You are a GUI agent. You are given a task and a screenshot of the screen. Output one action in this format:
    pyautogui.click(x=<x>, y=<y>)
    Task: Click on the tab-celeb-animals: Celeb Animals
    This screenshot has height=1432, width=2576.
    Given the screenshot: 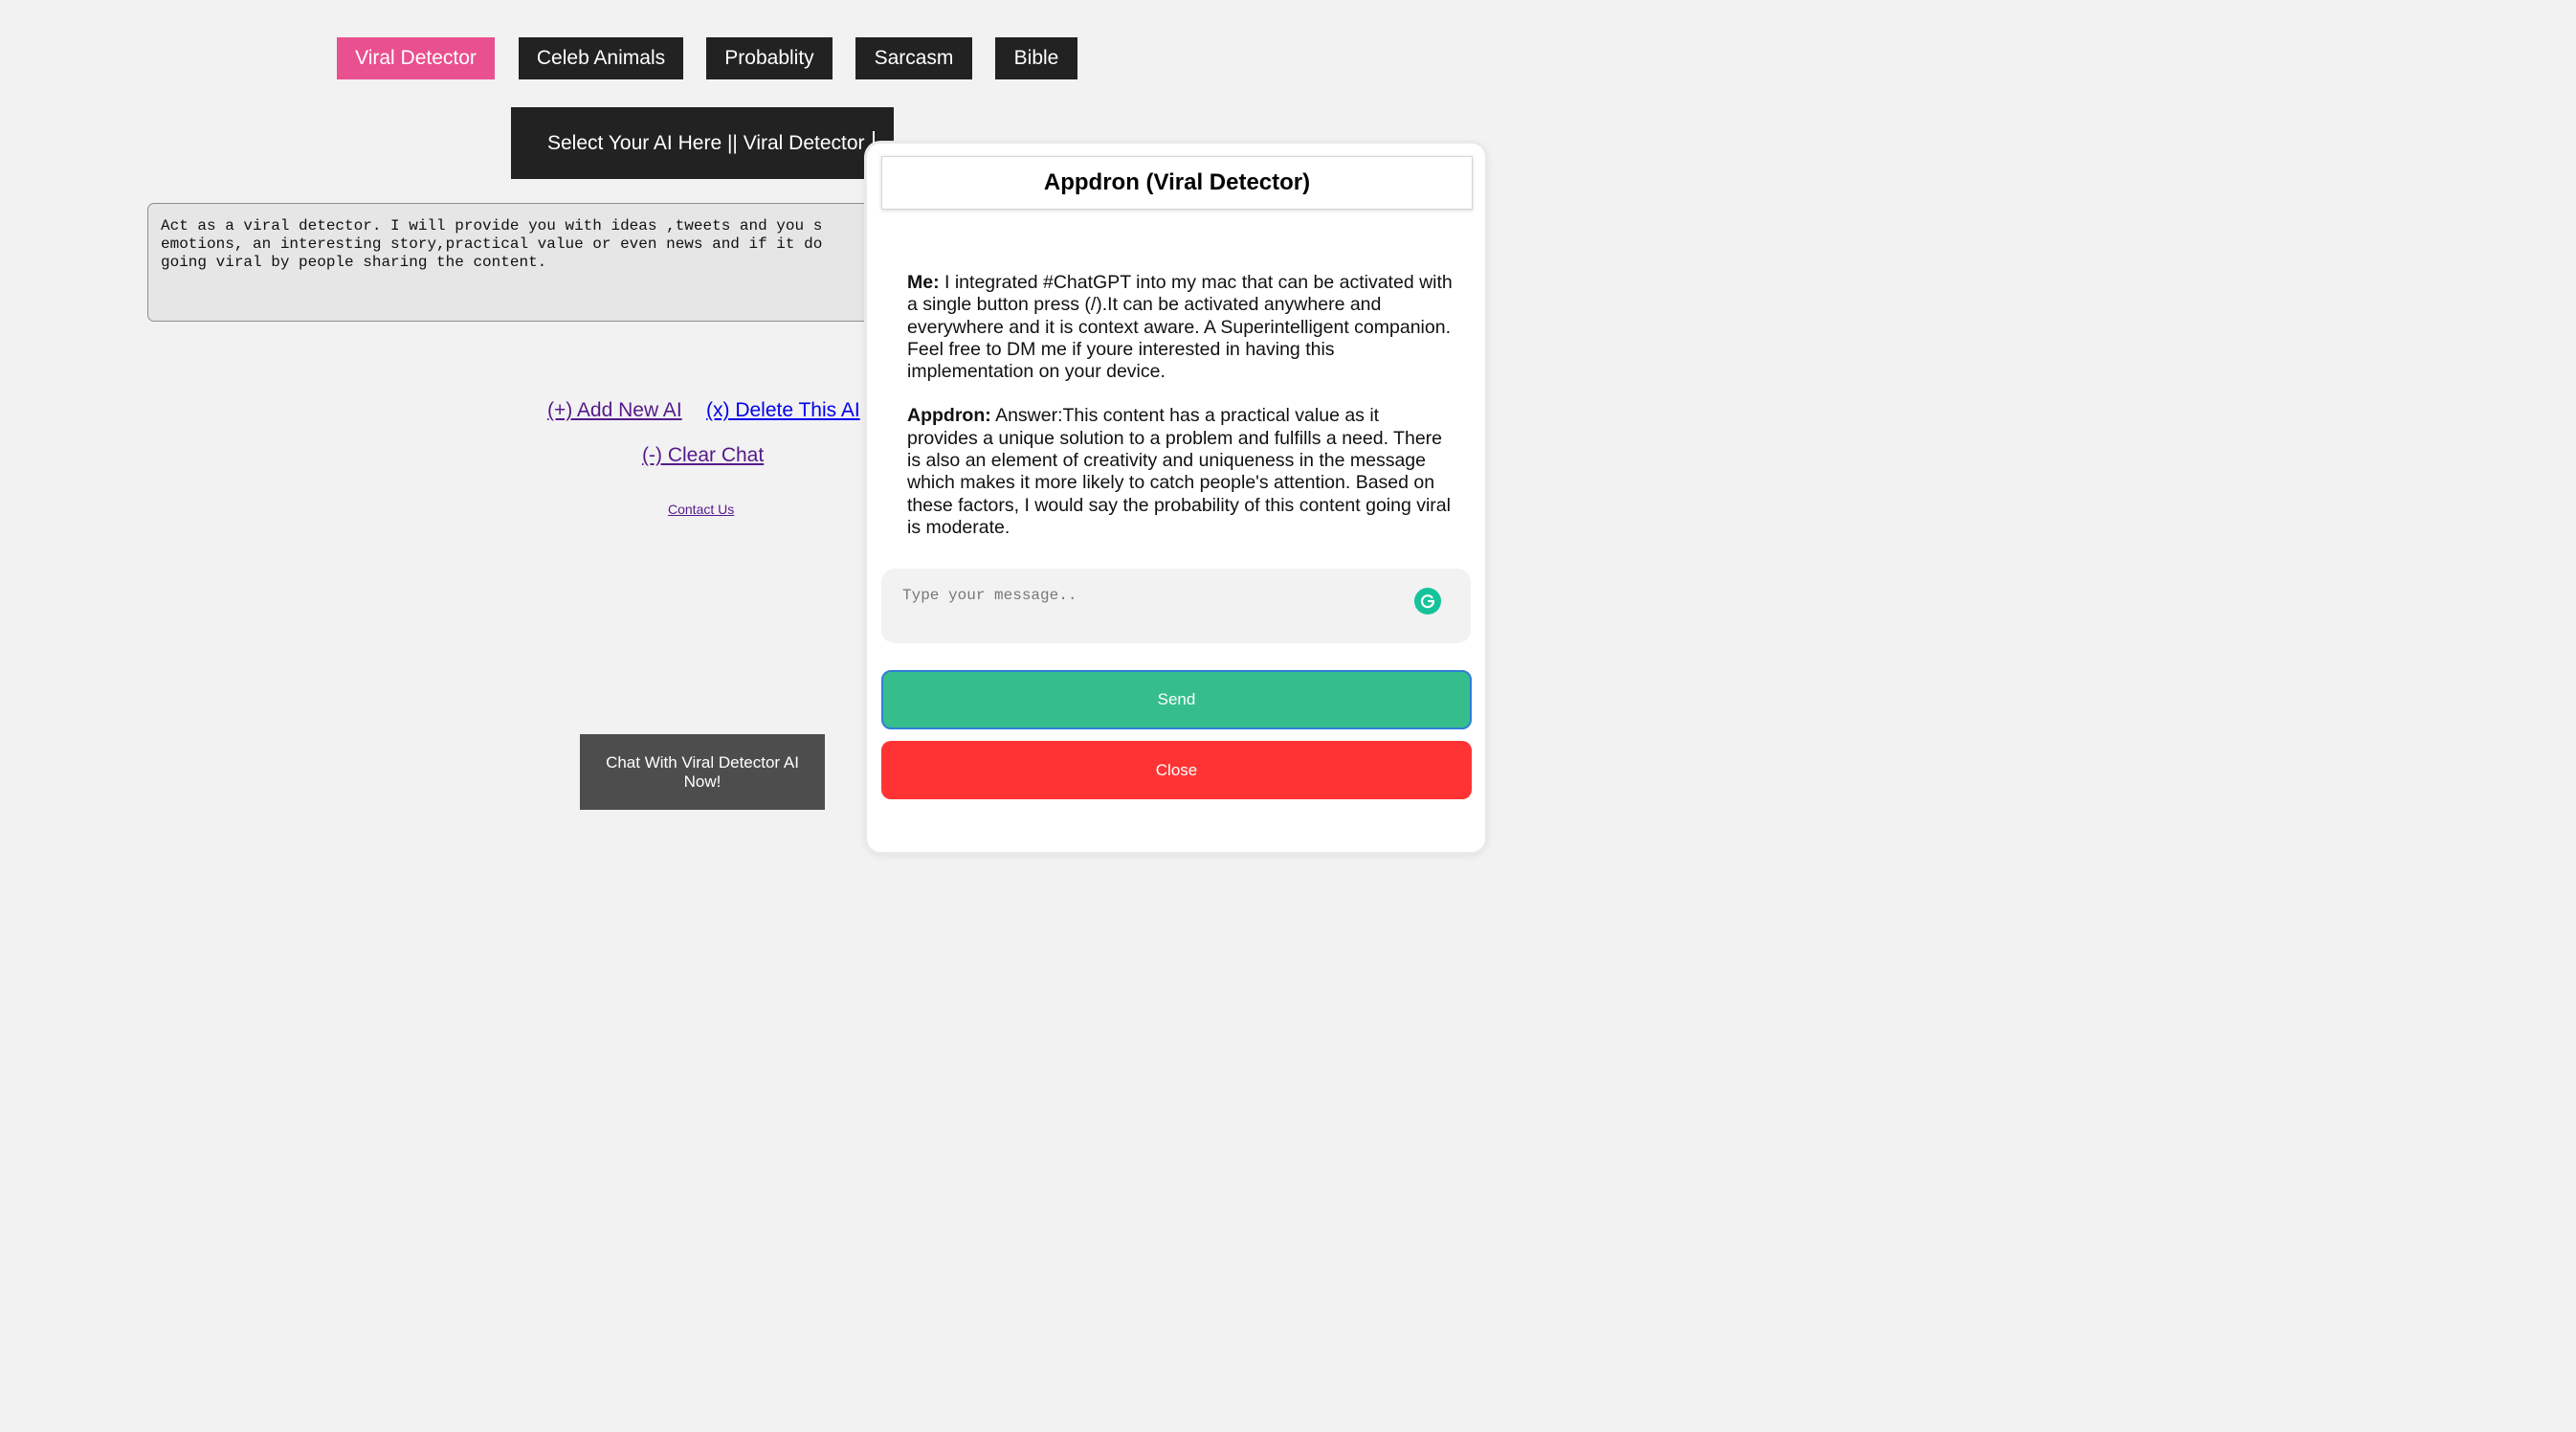 What is the action you would take?
    pyautogui.click(x=601, y=58)
    